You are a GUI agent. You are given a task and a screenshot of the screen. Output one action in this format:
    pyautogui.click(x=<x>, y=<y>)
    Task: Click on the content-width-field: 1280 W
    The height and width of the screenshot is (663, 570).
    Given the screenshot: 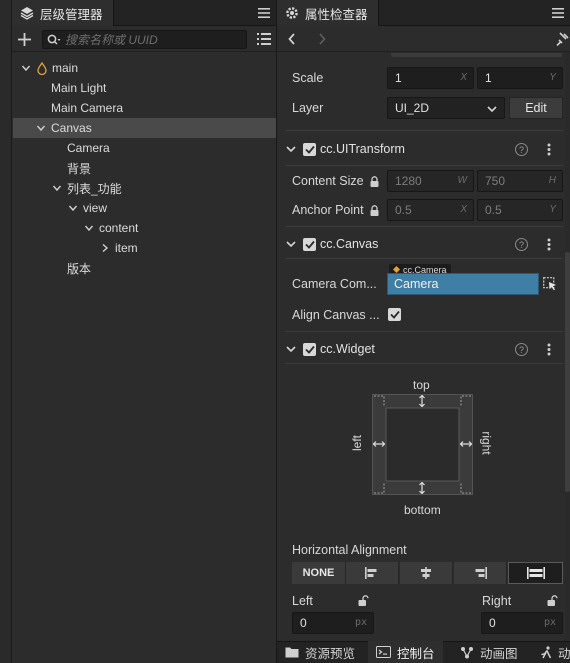 What is the action you would take?
    pyautogui.click(x=430, y=181)
    